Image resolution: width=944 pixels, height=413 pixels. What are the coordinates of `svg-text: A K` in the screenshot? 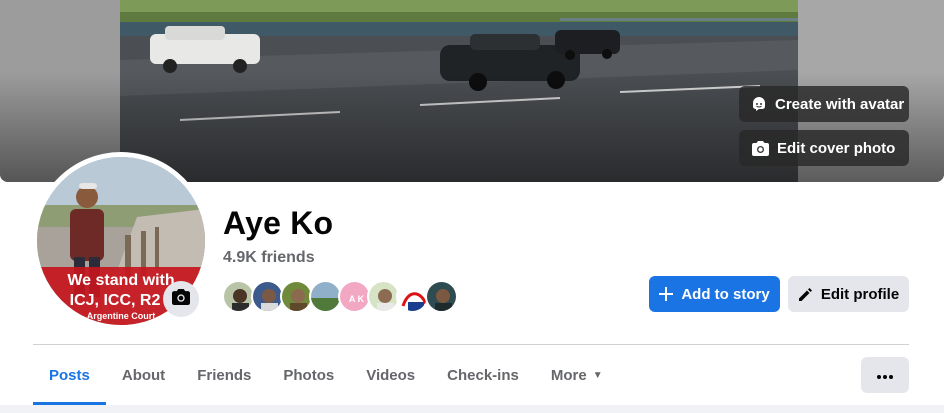 It's located at (357, 299).